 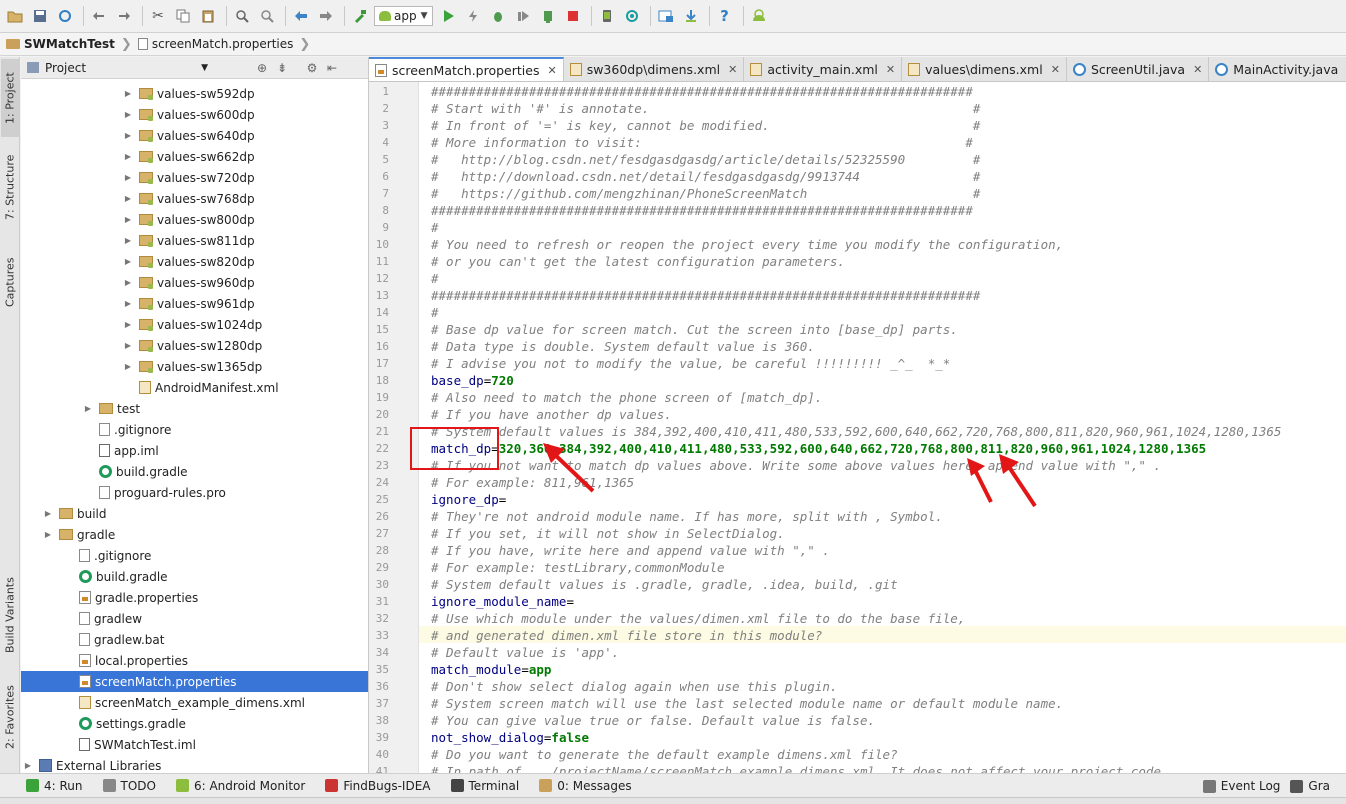 What do you see at coordinates (194, 135) in the screenshot?
I see `tree-item: ▶ values-sw640dp` at bounding box center [194, 135].